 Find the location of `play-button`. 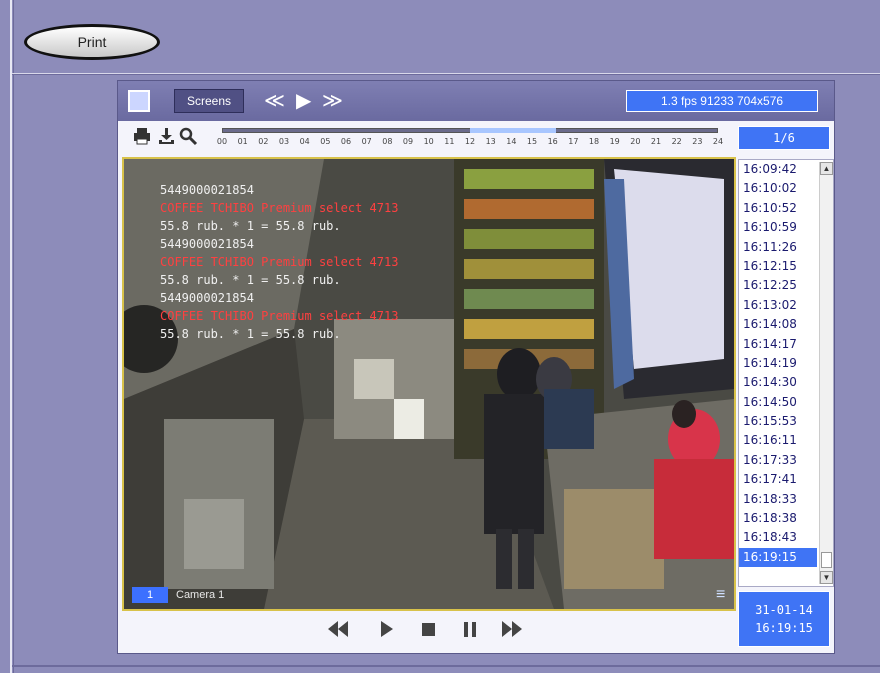

play-button is located at coordinates (386, 632).